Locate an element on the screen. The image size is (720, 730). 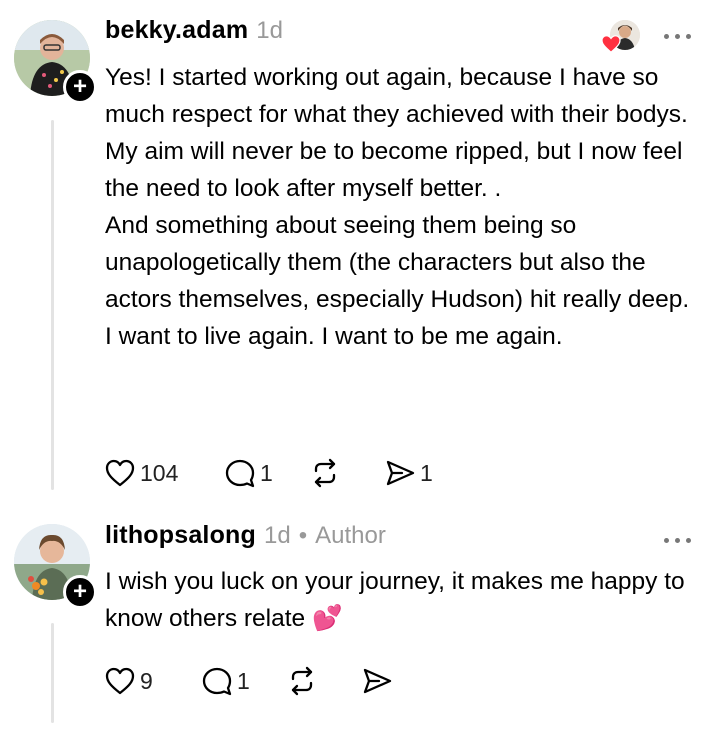
share-button is located at coordinates (391, 681).